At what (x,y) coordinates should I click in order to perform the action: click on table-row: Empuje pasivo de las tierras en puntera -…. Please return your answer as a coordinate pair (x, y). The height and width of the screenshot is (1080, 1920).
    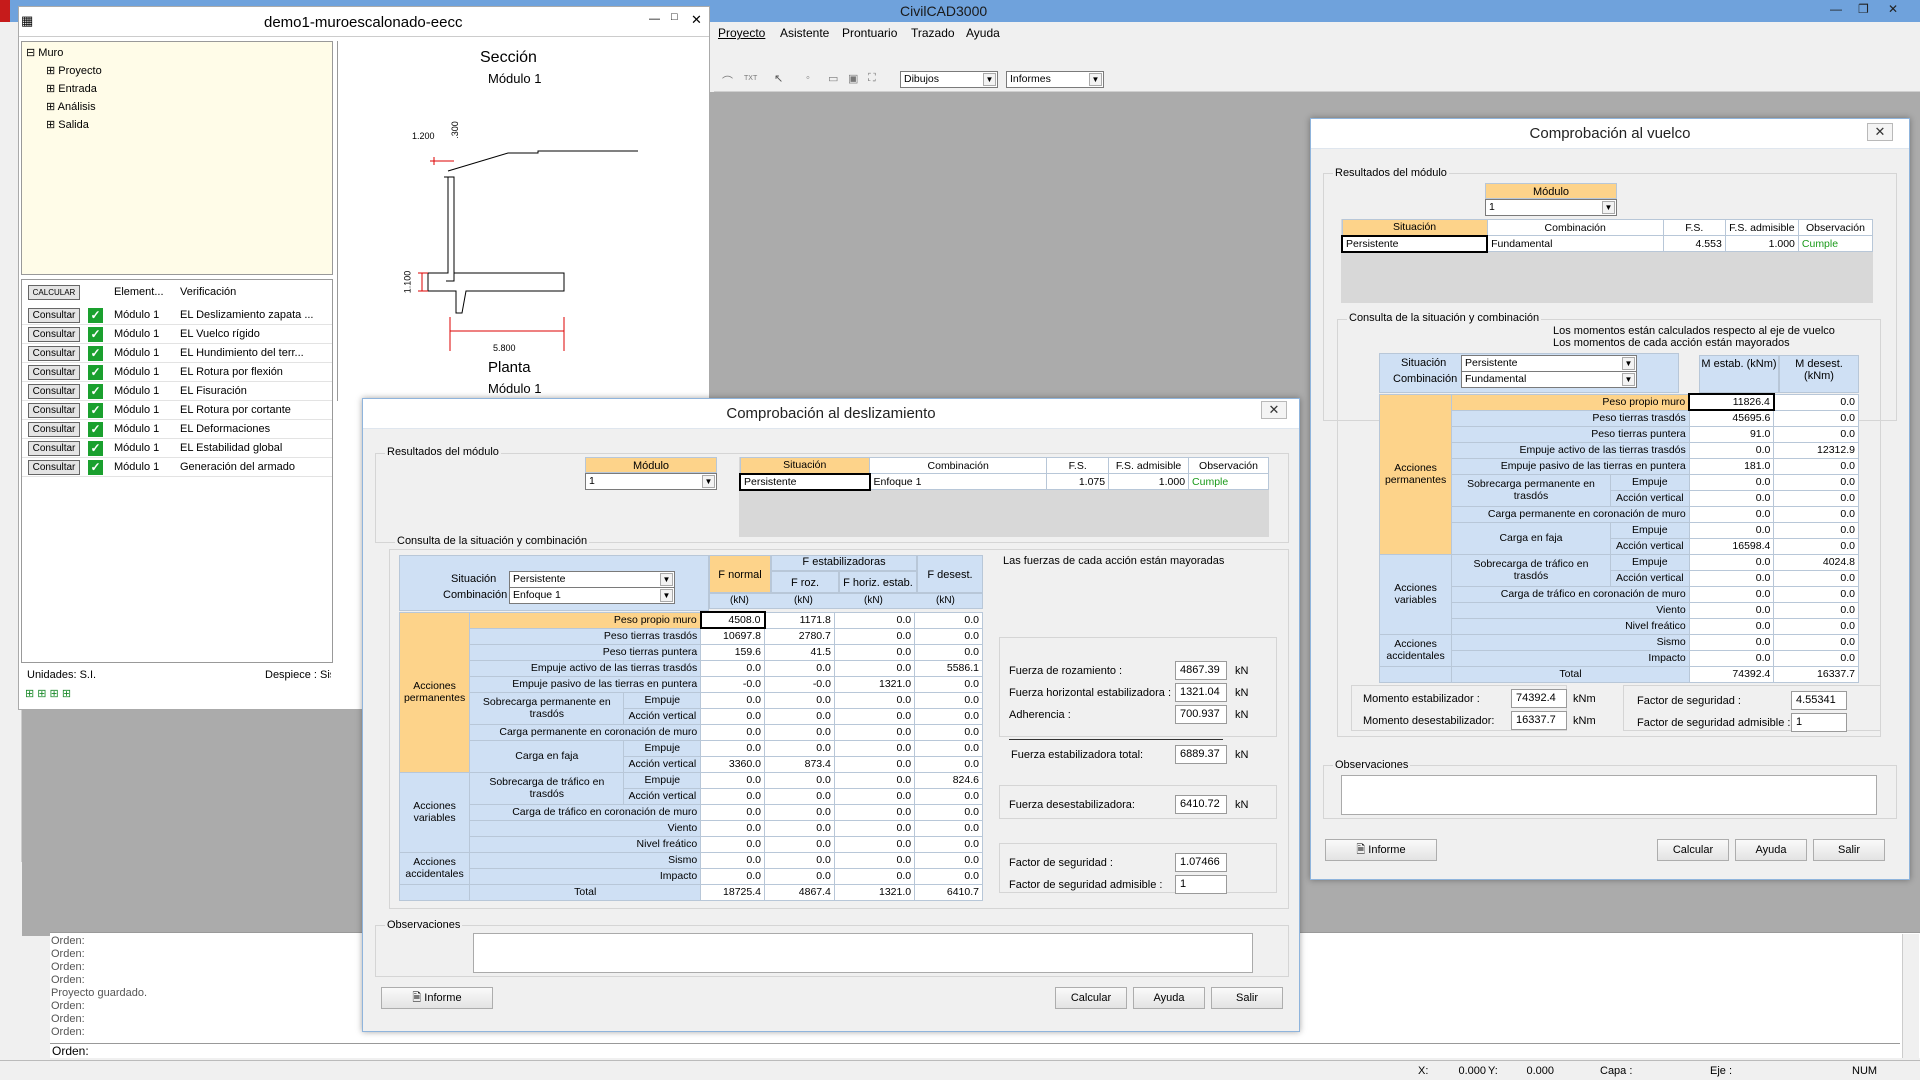
    Looking at the image, I should click on (691, 684).